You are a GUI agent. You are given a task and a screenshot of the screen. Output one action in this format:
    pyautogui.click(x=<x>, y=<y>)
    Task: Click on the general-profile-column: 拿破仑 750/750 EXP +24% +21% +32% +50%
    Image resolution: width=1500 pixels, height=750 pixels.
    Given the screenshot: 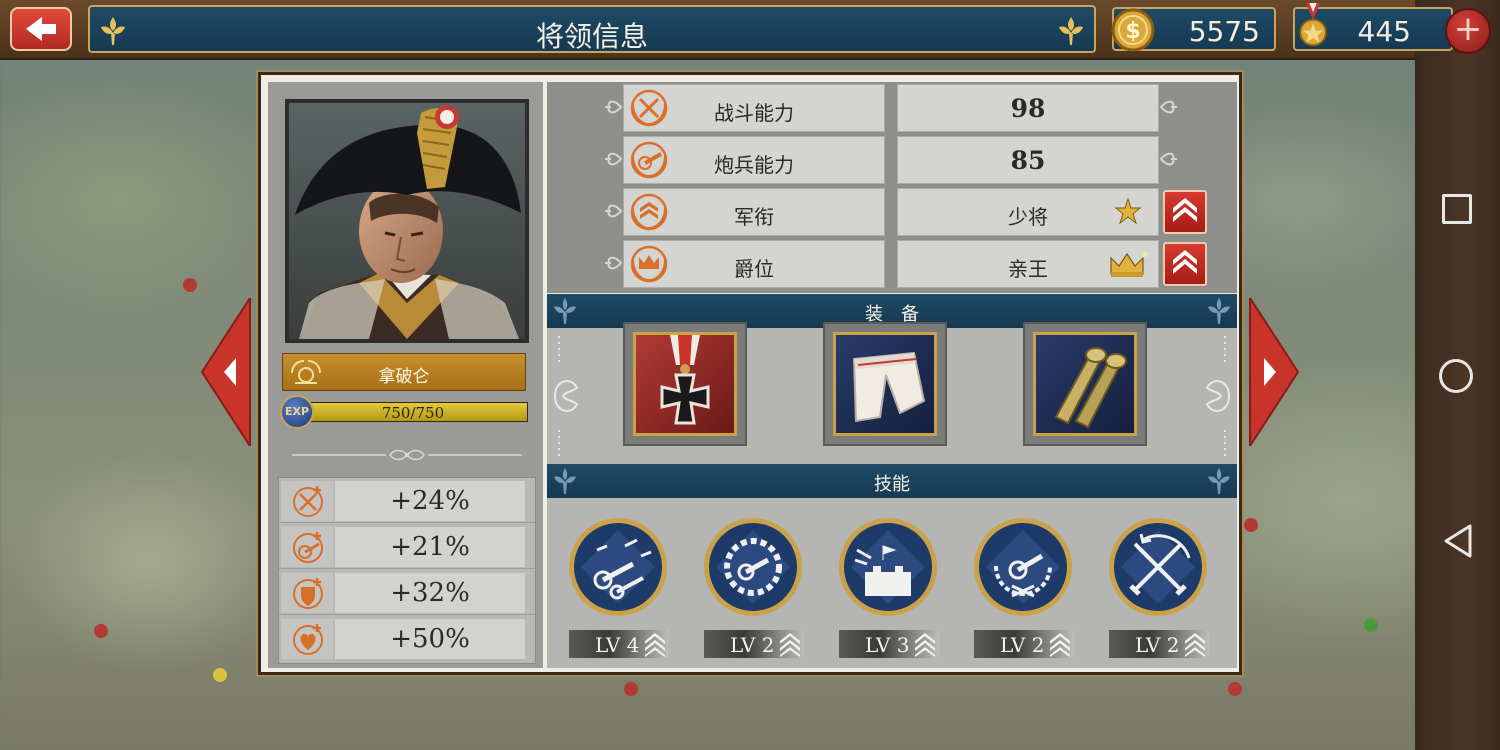 What is the action you would take?
    pyautogui.click(x=405, y=375)
    